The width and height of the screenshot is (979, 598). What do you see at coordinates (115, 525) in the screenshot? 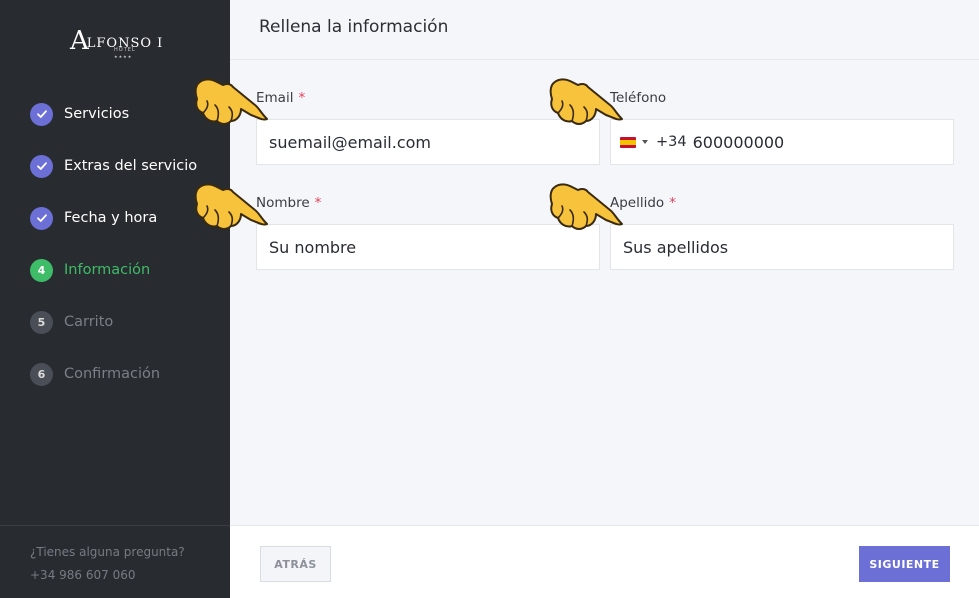
I see `sidebar-divider` at bounding box center [115, 525].